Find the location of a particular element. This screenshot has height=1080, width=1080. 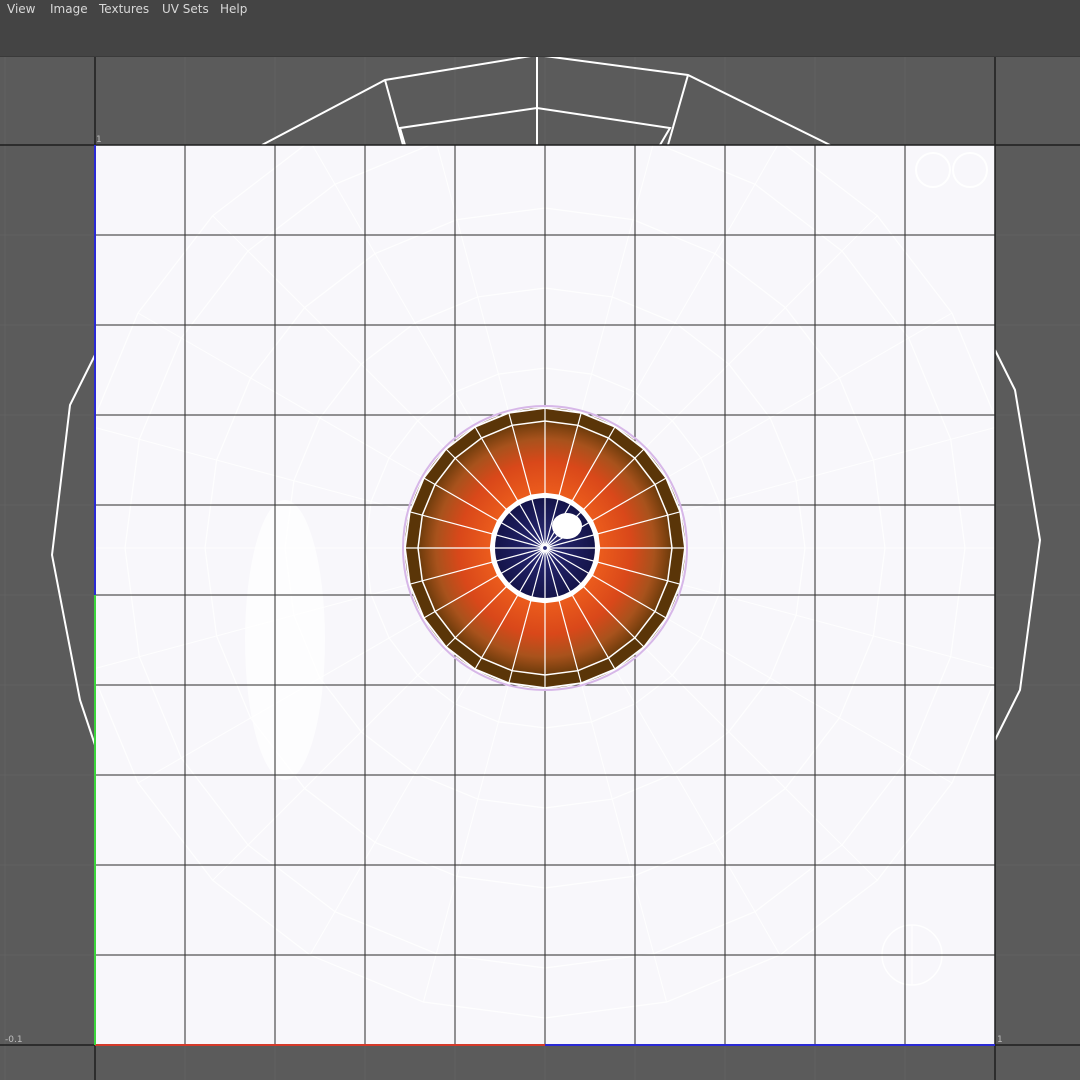

menu-image: Image is located at coordinates (69, 9).